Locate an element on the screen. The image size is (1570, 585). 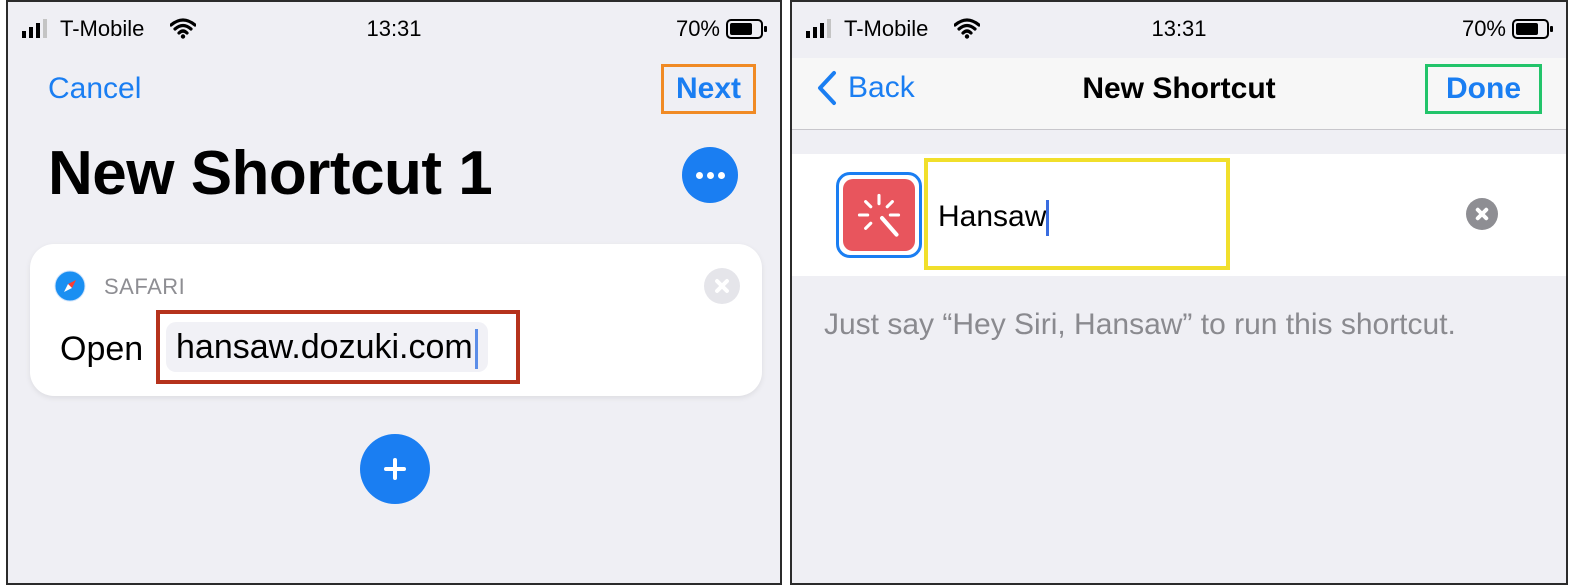
url-highlight-box: hansaw.dozuki.com is located at coordinates (338, 347).